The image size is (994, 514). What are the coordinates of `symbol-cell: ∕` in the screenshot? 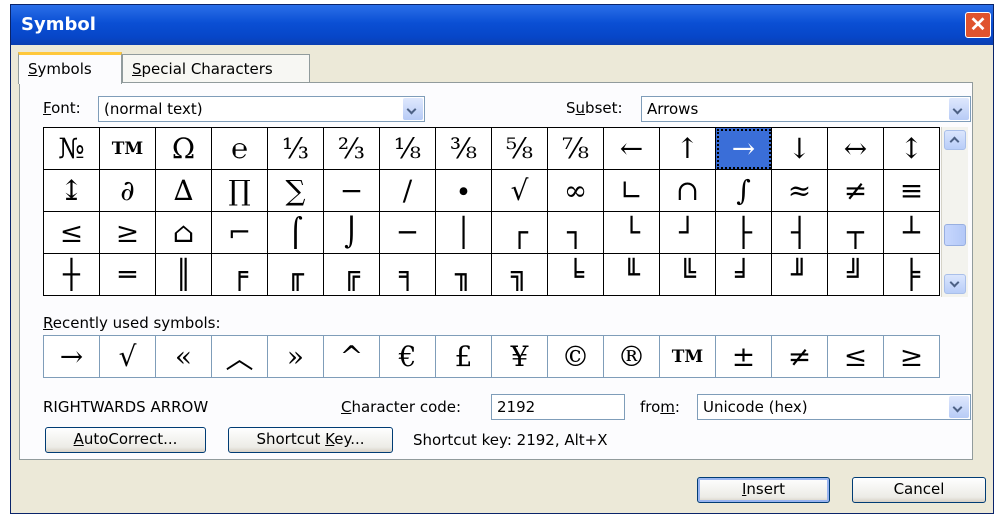 It's located at (408, 191).